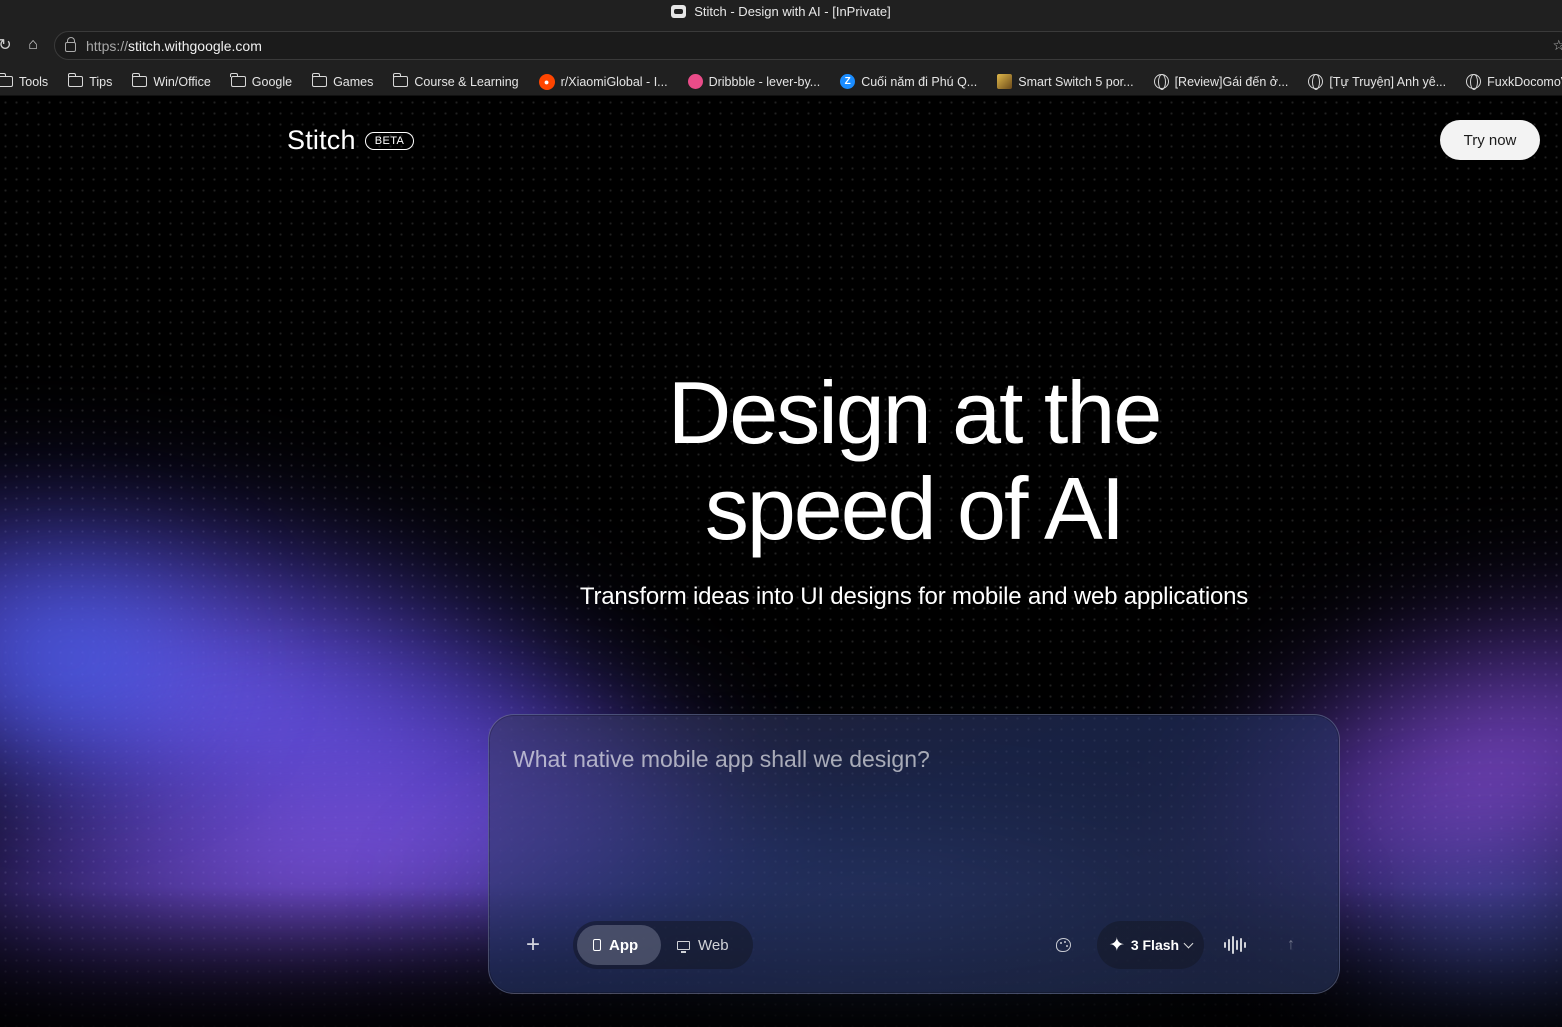  Describe the element at coordinates (533, 945) in the screenshot. I see `add-attachment-button: +` at that location.